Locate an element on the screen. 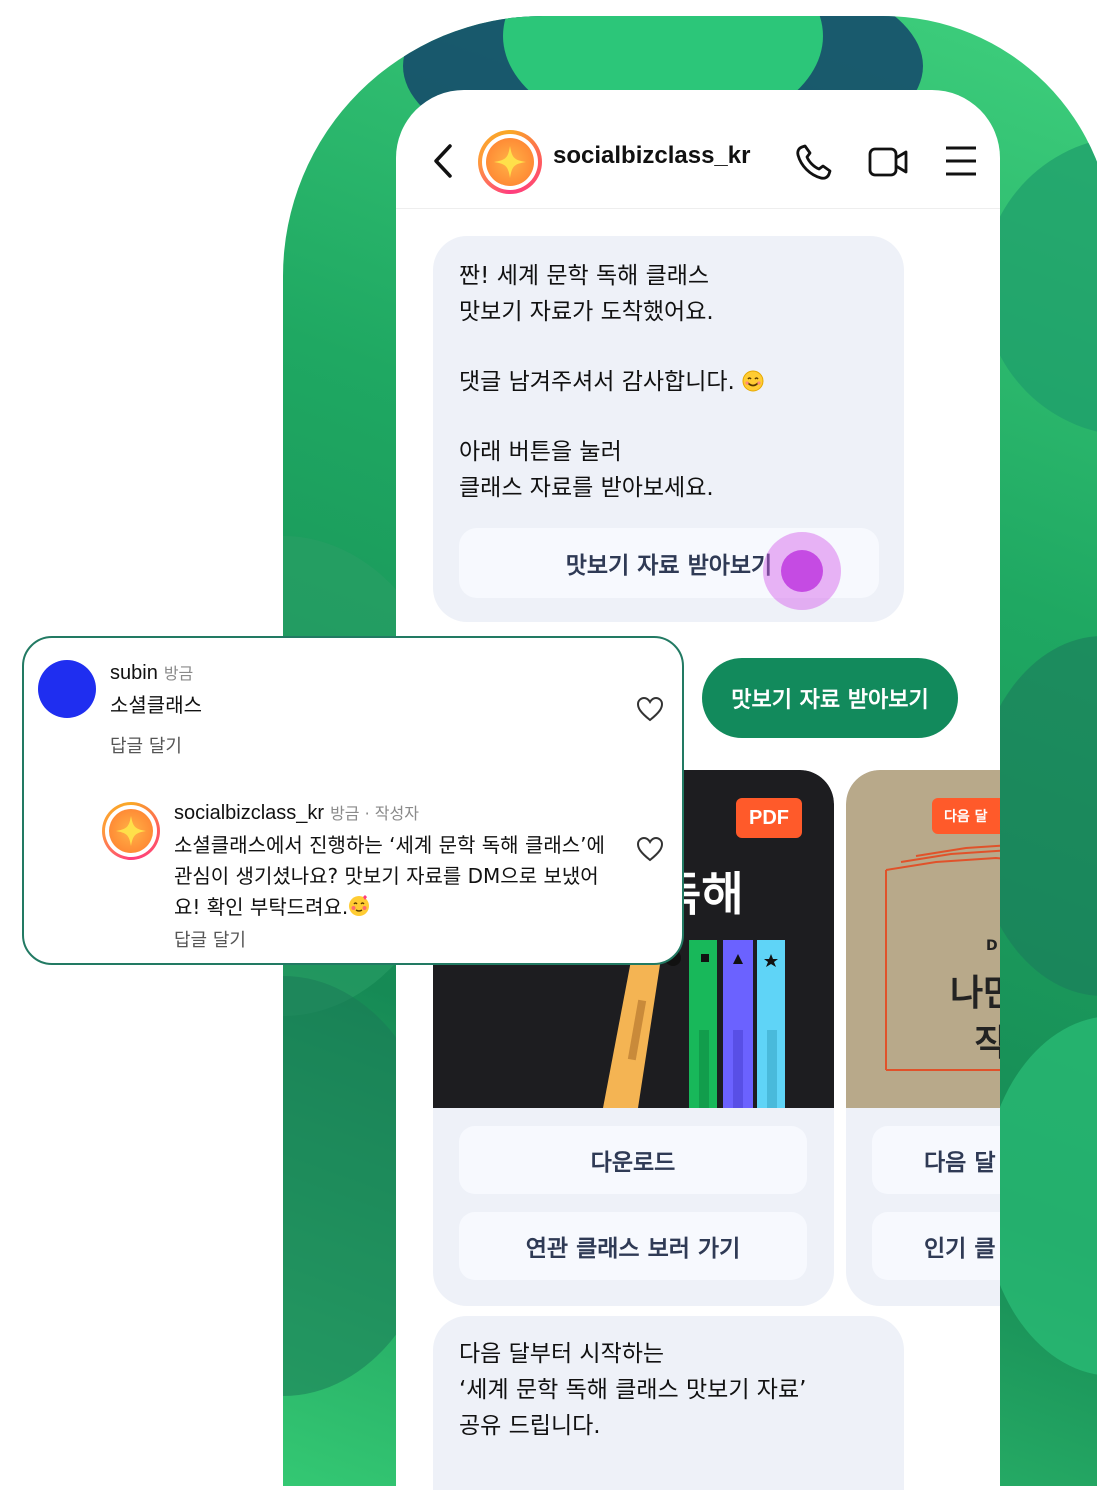  account-name: socialbizclass_kr is located at coordinates (651, 156).